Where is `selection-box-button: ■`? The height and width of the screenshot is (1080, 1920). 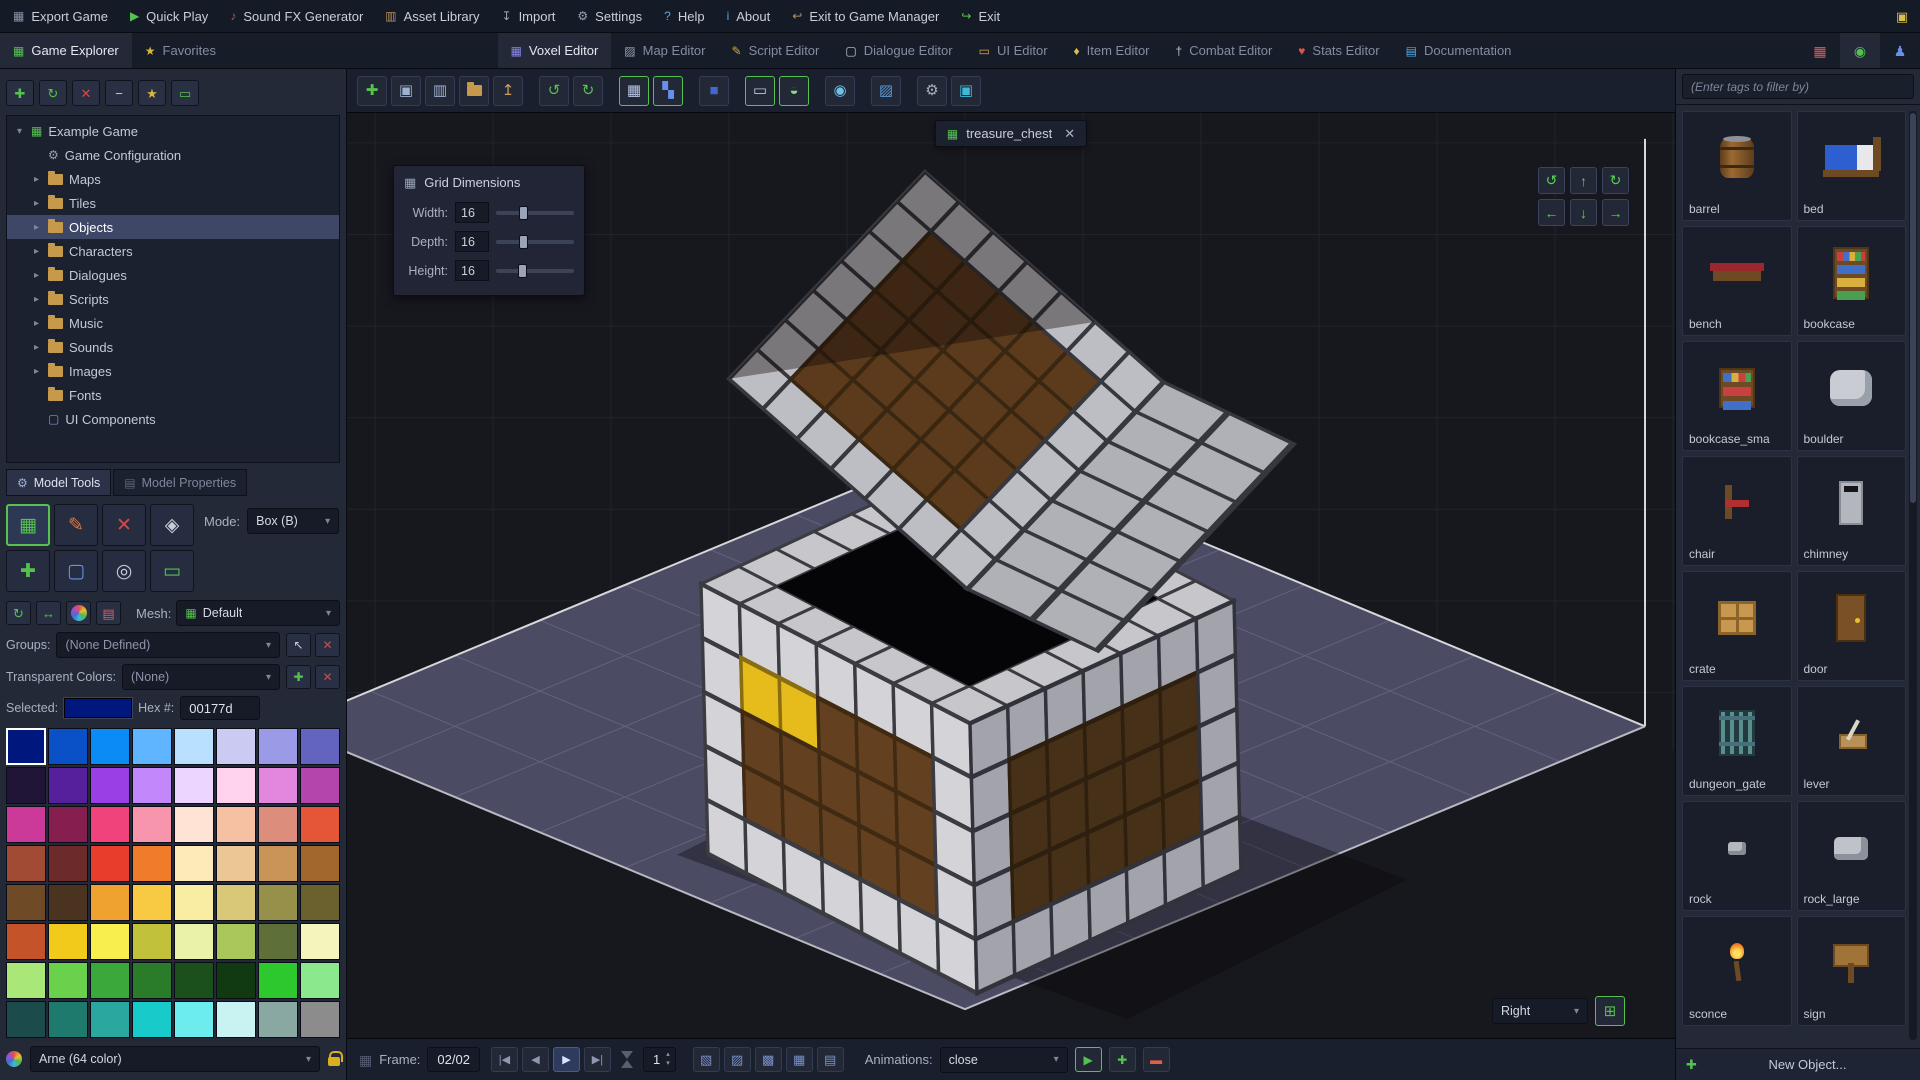
selection-box-button: ■ is located at coordinates (714, 90).